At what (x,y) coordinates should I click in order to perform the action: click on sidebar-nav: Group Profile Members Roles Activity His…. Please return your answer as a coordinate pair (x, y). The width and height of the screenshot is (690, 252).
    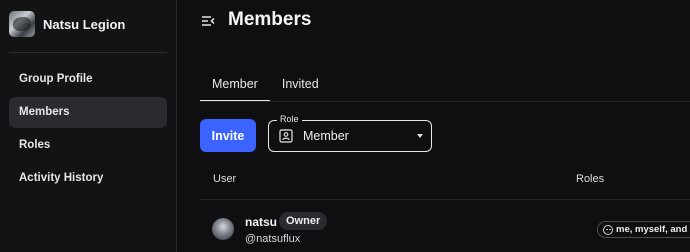
    Looking at the image, I should click on (88, 130).